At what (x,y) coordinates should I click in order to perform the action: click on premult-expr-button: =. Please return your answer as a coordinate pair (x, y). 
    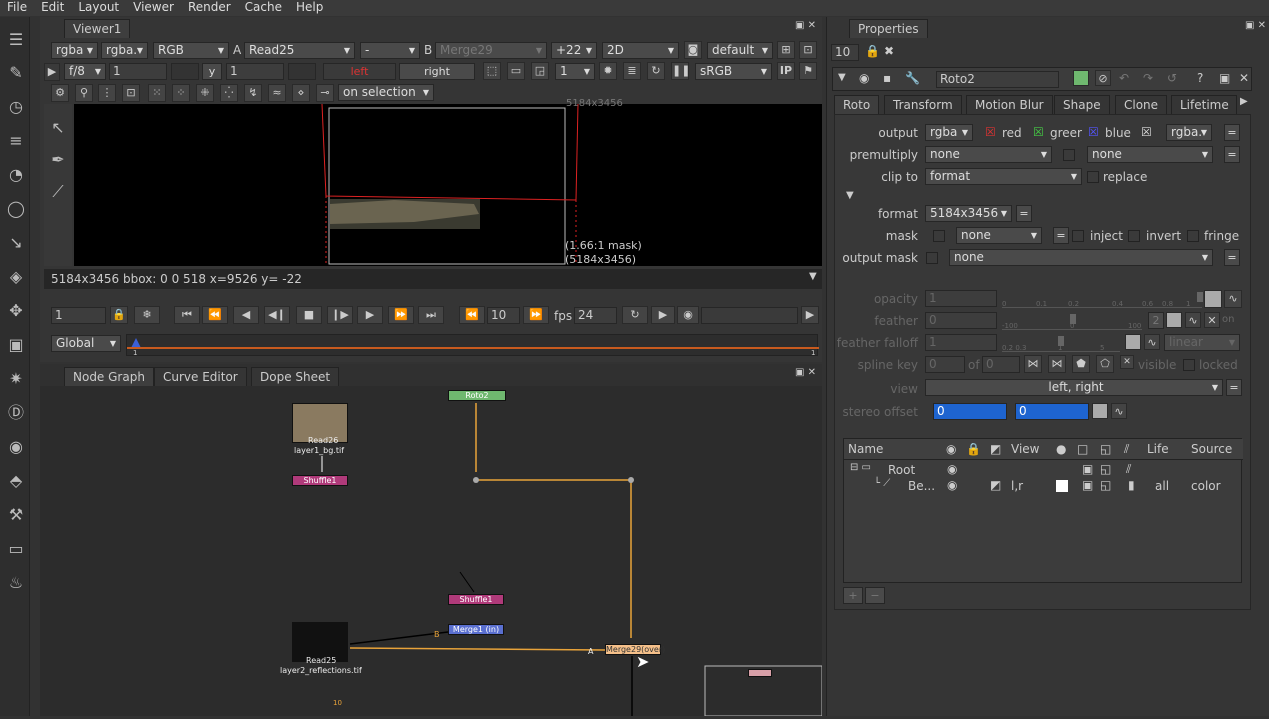
    Looking at the image, I should click on (1232, 154).